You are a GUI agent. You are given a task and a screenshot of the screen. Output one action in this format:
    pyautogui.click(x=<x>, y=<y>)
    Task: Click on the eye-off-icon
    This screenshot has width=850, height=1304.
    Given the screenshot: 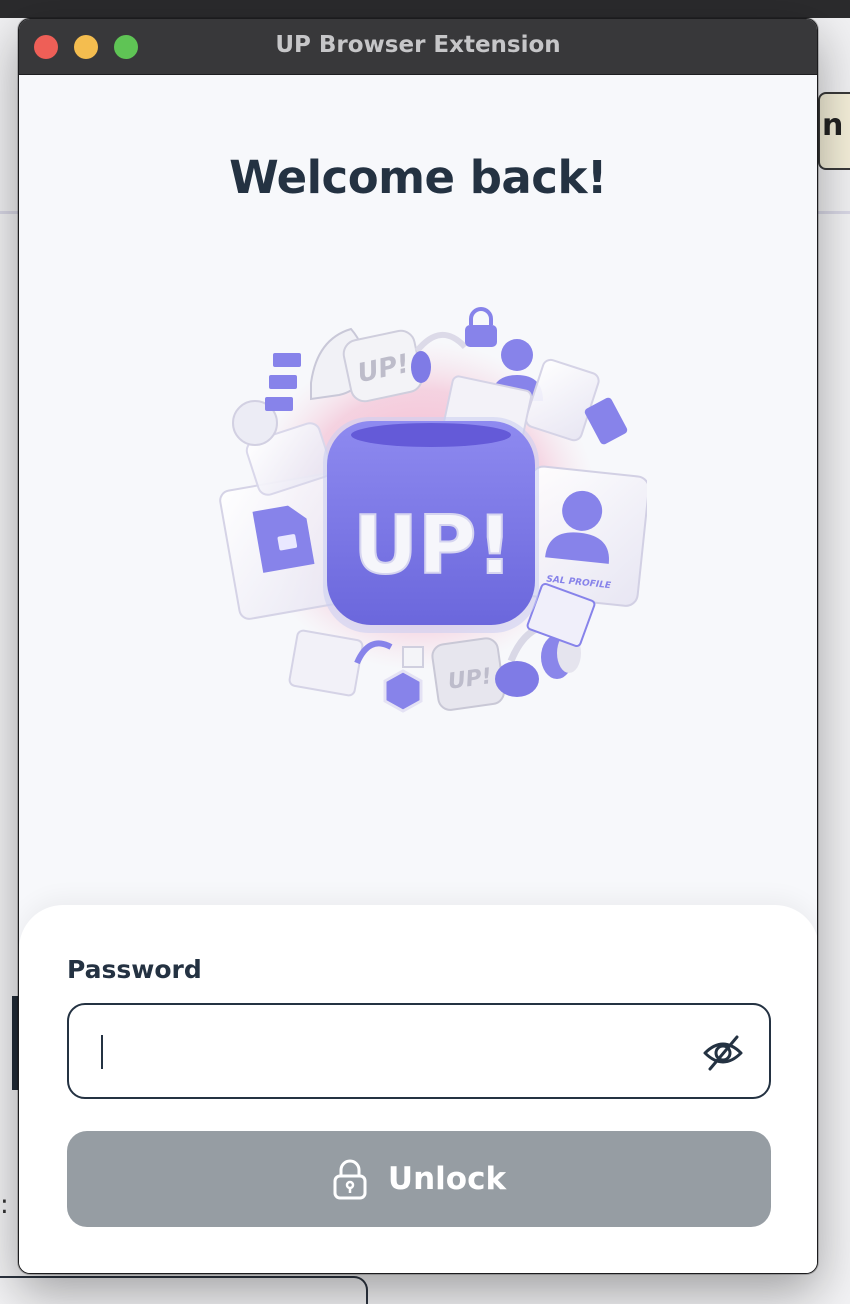 What is the action you would take?
    pyautogui.click(x=723, y=1053)
    